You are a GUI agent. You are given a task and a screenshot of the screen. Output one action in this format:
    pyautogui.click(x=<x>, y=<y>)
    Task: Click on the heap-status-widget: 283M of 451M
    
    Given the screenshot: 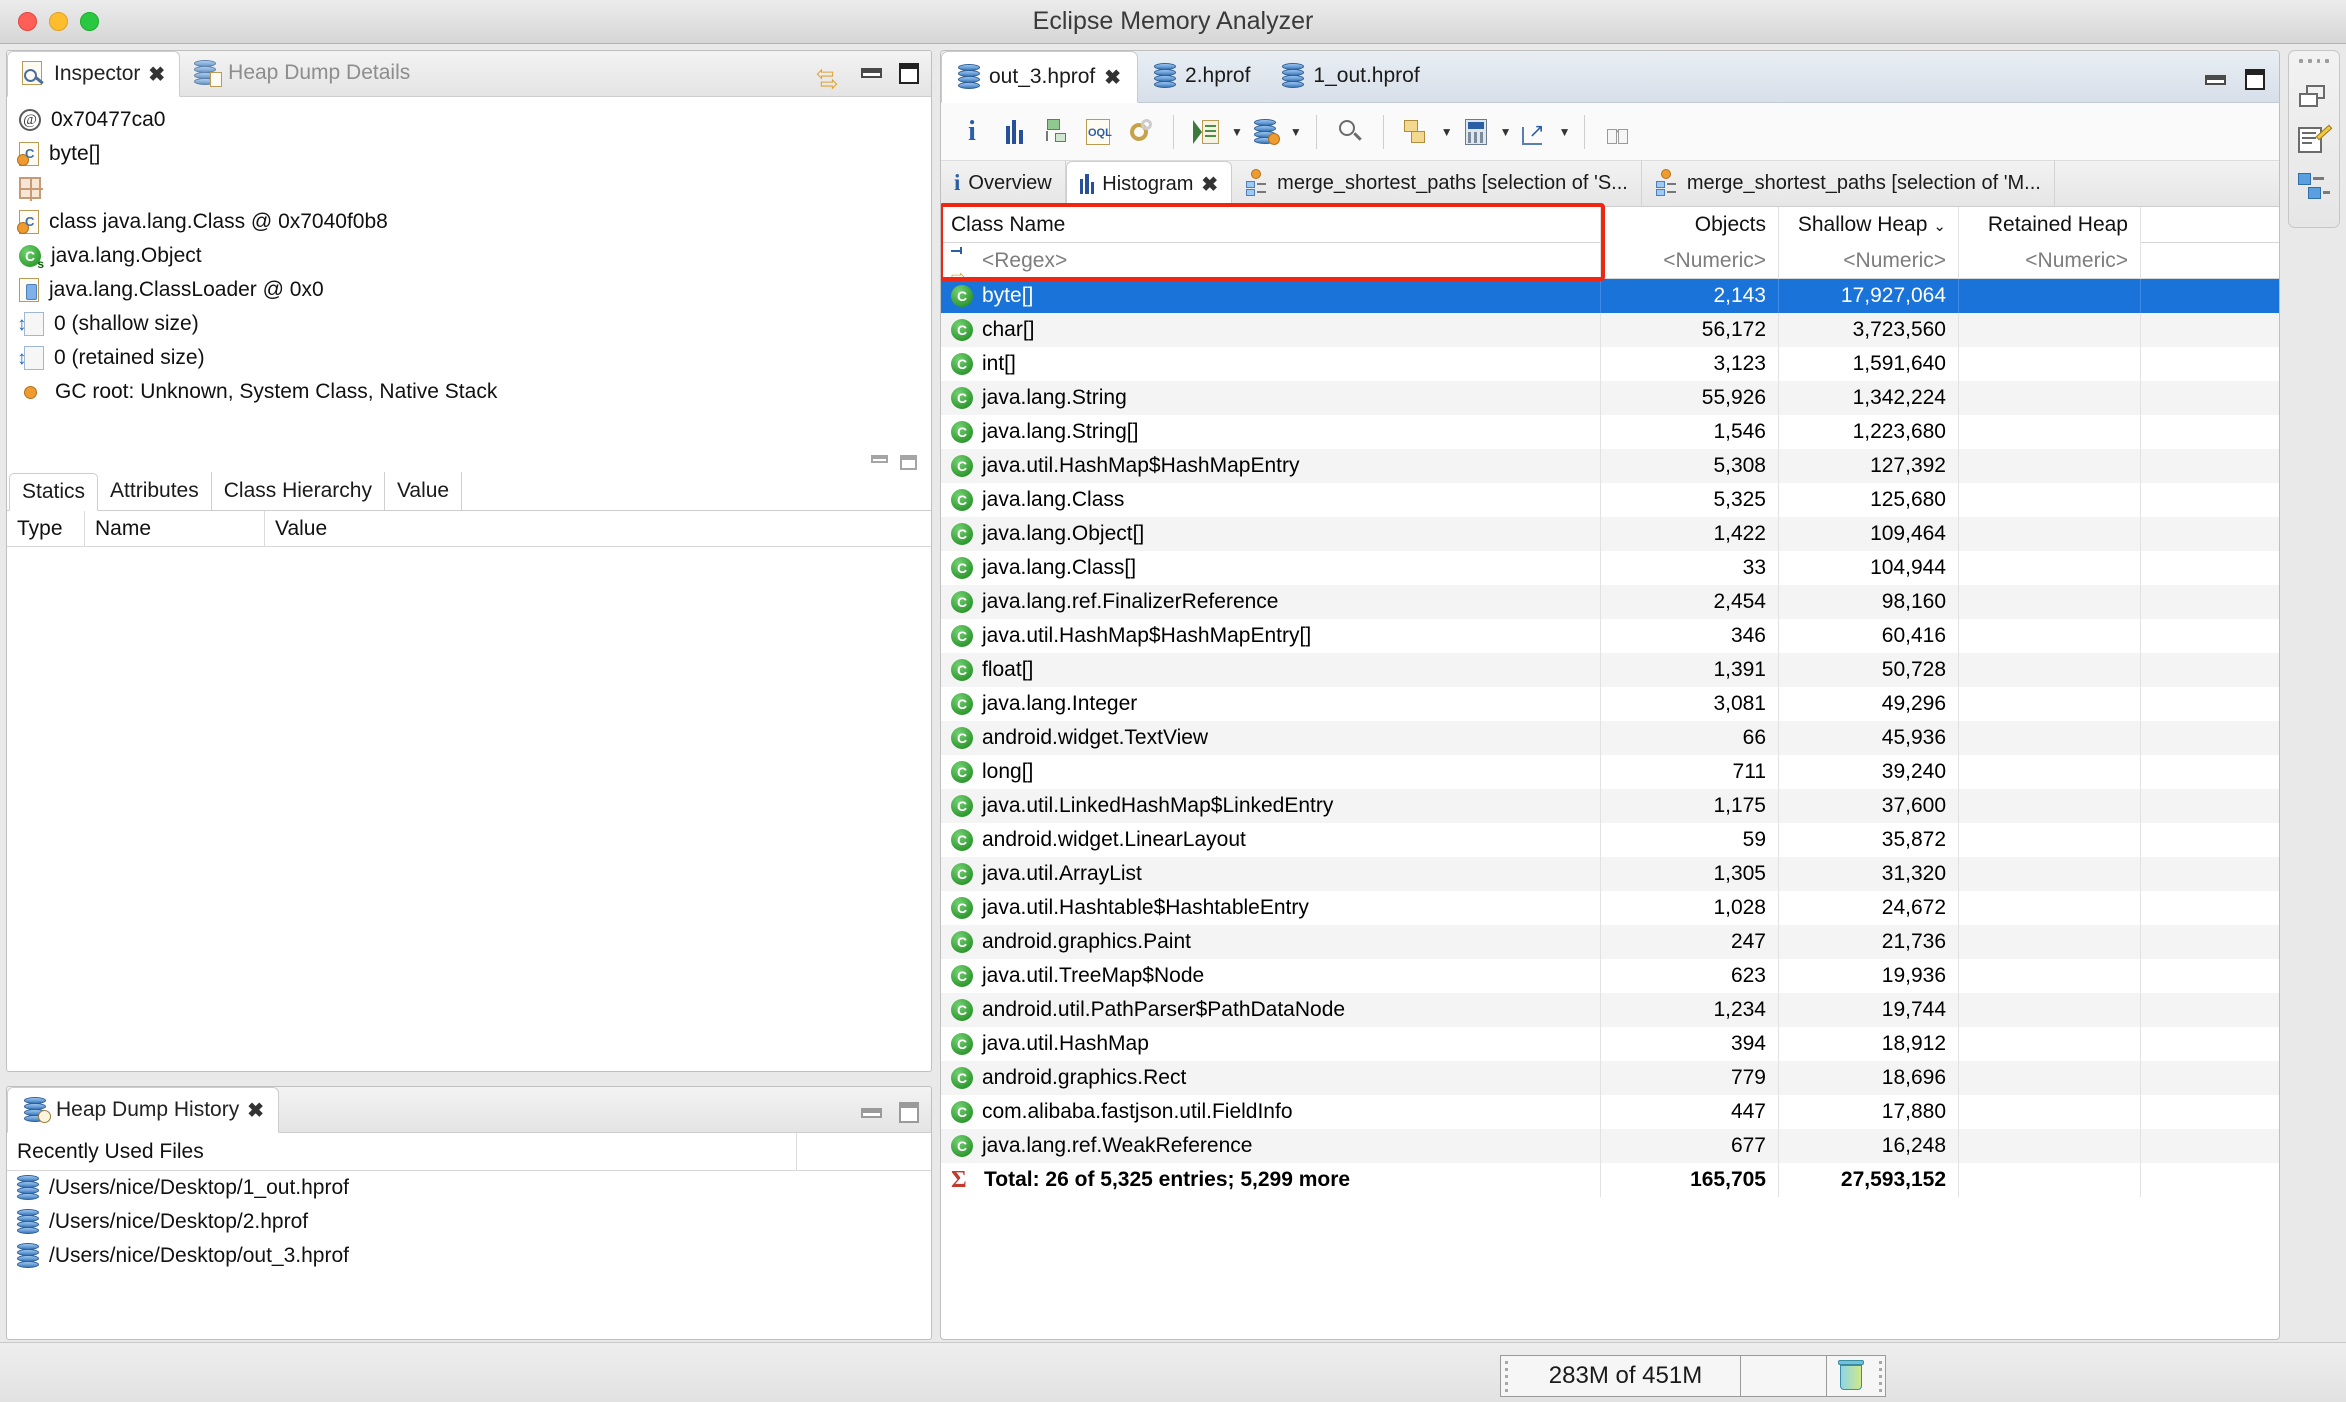 What is the action you would take?
    pyautogui.click(x=1693, y=1376)
    